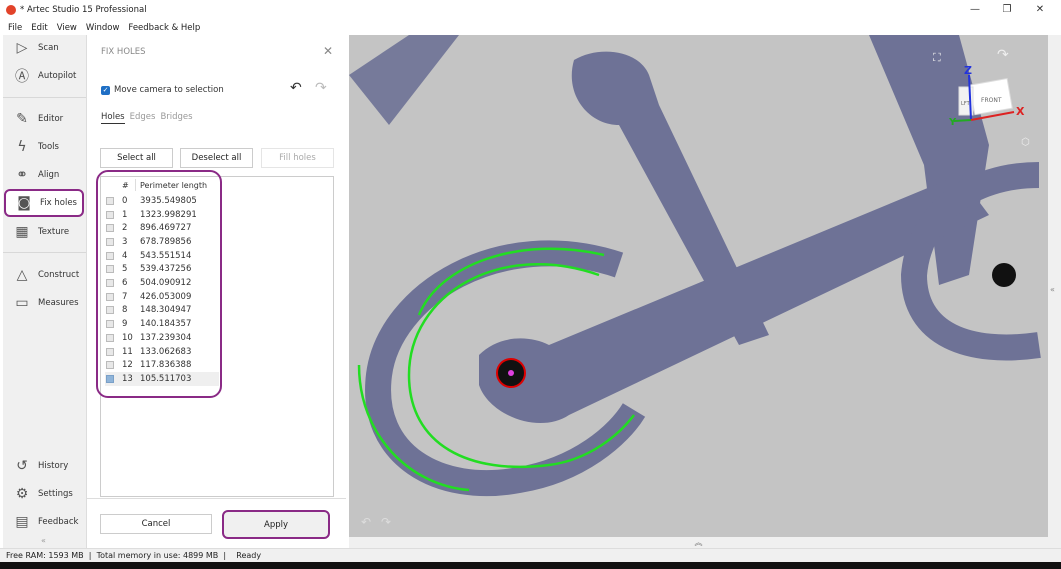 The width and height of the screenshot is (1061, 569). I want to click on sidebar-item-align: ⚭ Align, so click(44, 175).